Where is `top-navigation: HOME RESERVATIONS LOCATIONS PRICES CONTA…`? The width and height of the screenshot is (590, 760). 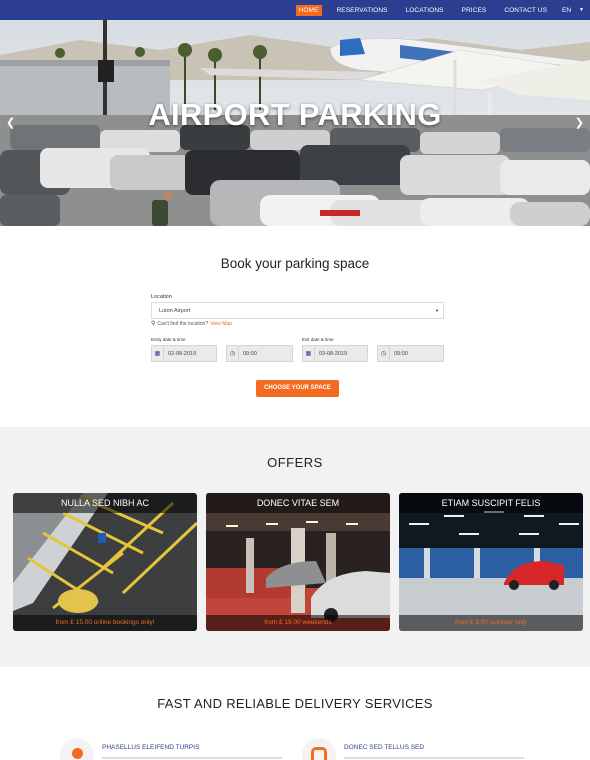 top-navigation: HOME RESERVATIONS LOCATIONS PRICES CONTA… is located at coordinates (295, 10).